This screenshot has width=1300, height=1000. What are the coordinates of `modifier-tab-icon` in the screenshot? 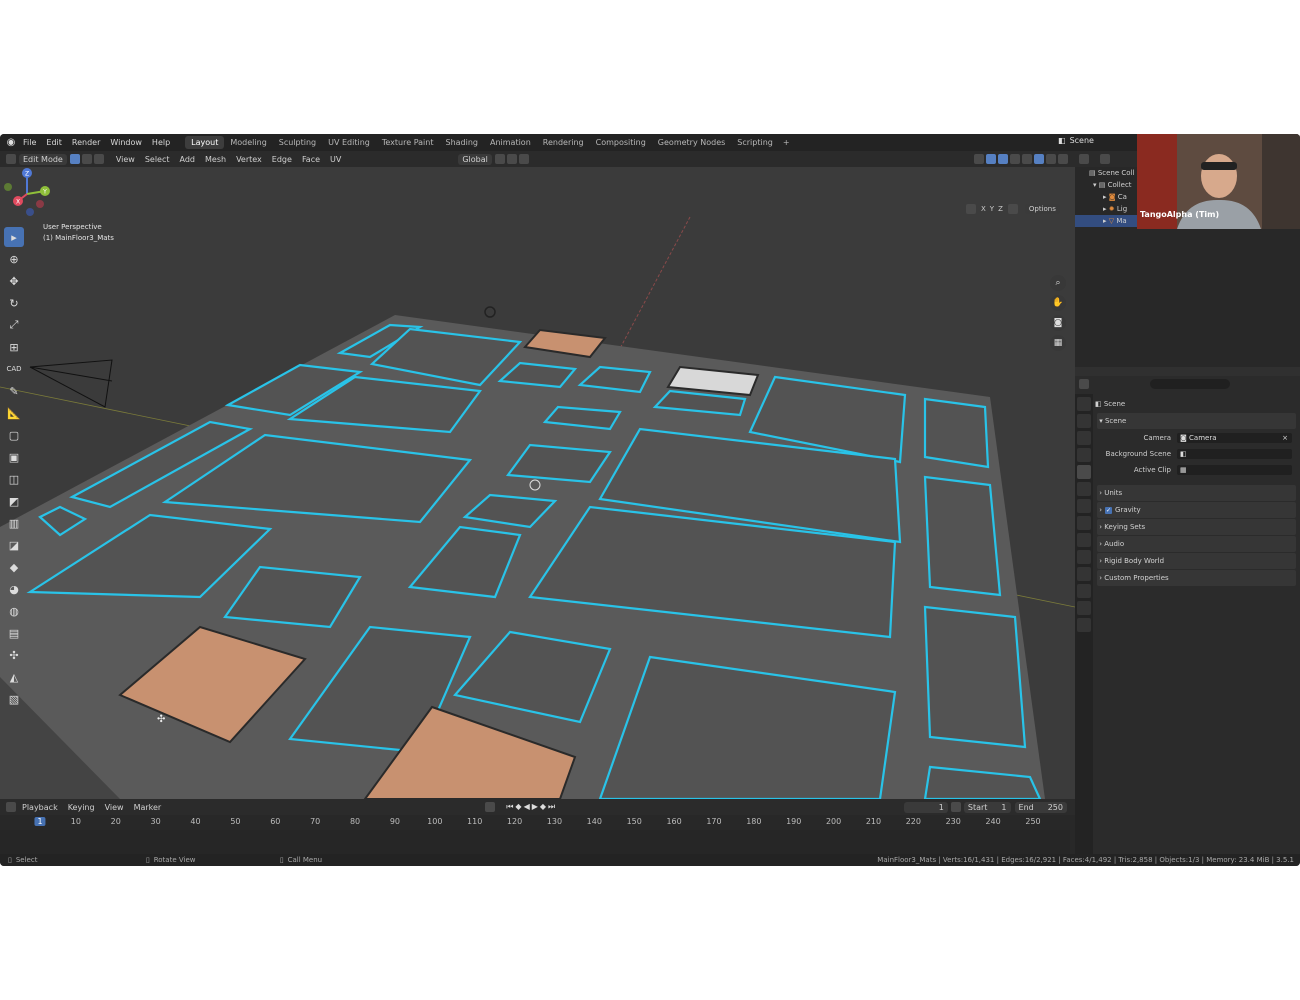 It's located at (1084, 540).